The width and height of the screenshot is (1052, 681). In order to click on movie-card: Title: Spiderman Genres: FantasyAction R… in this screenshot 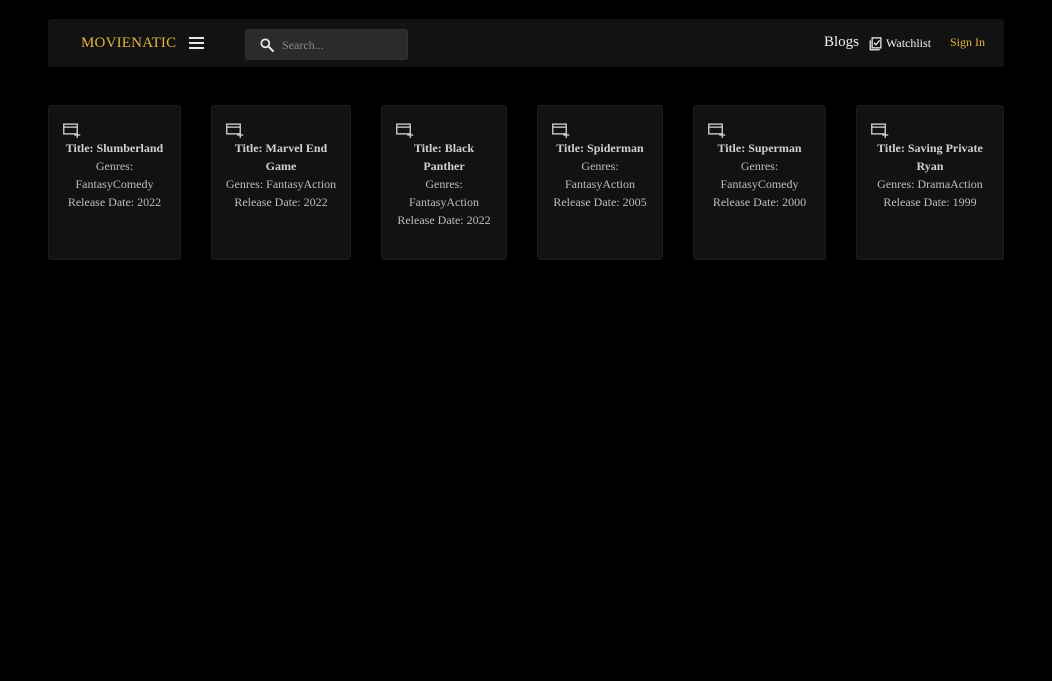, I will do `click(600, 182)`.